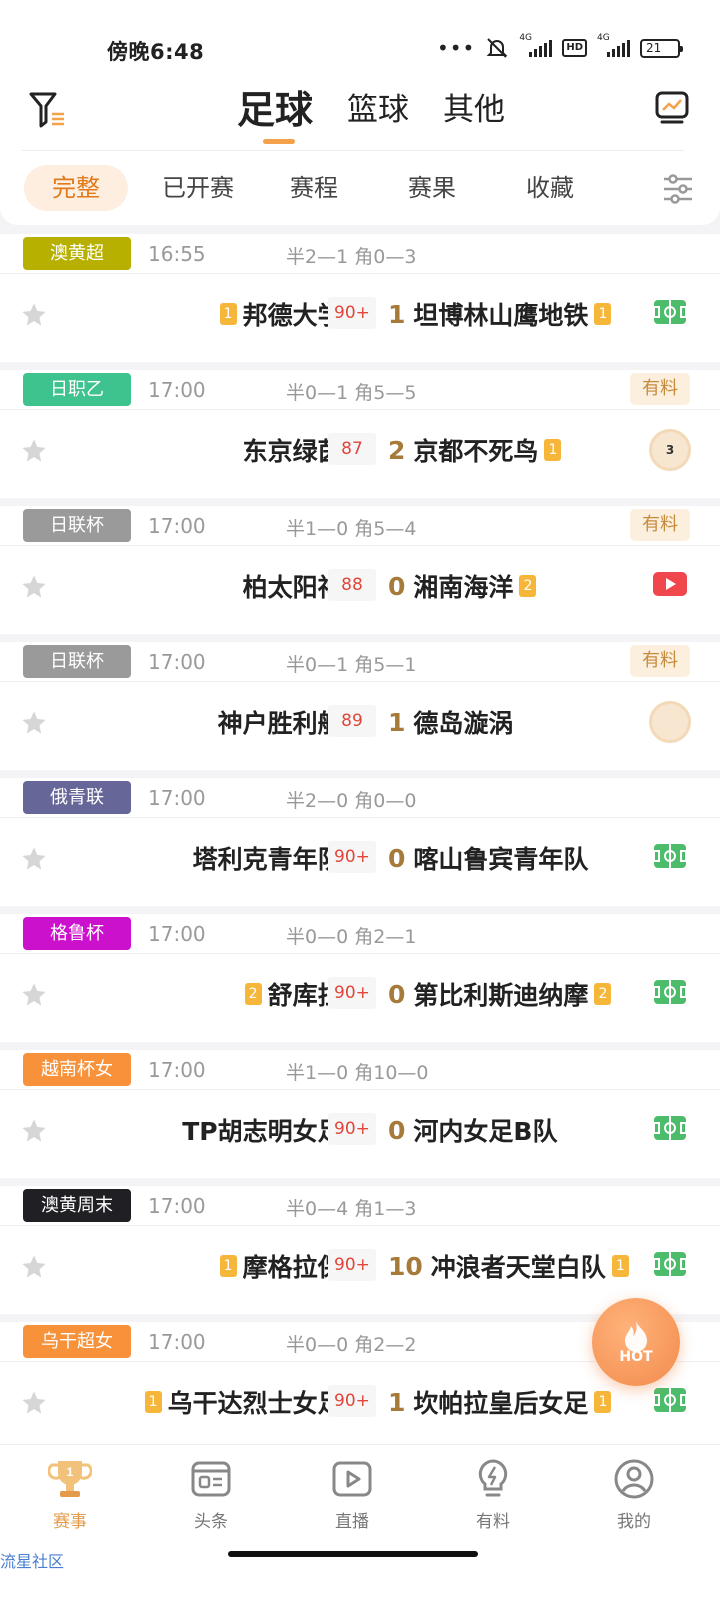 The image size is (720, 1600). I want to click on match-row: 越南杯女17:00半1—0 角10—0TP胡志明女足390+0河内女足B队, so click(360, 1114).